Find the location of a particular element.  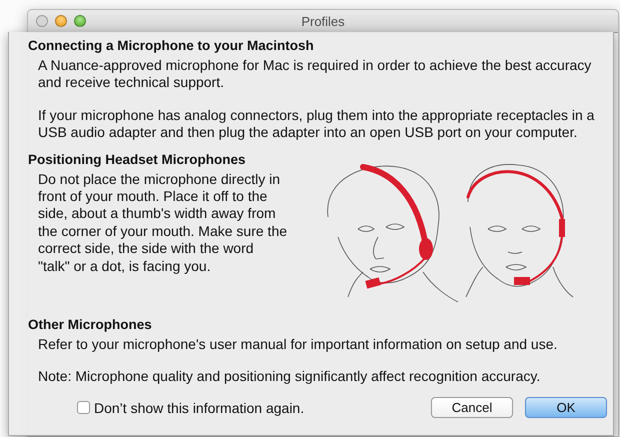

minimize-button is located at coordinates (61, 21).